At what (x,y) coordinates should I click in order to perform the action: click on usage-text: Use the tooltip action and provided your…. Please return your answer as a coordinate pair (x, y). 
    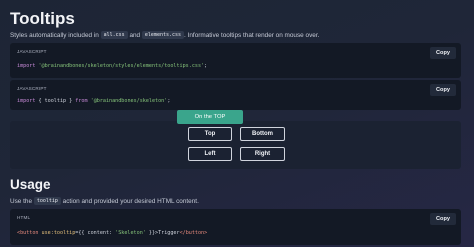
    Looking at the image, I should click on (104, 201).